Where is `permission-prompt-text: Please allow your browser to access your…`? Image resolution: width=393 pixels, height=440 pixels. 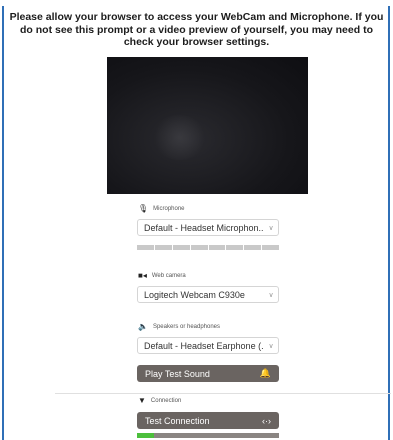
permission-prompt-text: Please allow your browser to access your… is located at coordinates (196, 29).